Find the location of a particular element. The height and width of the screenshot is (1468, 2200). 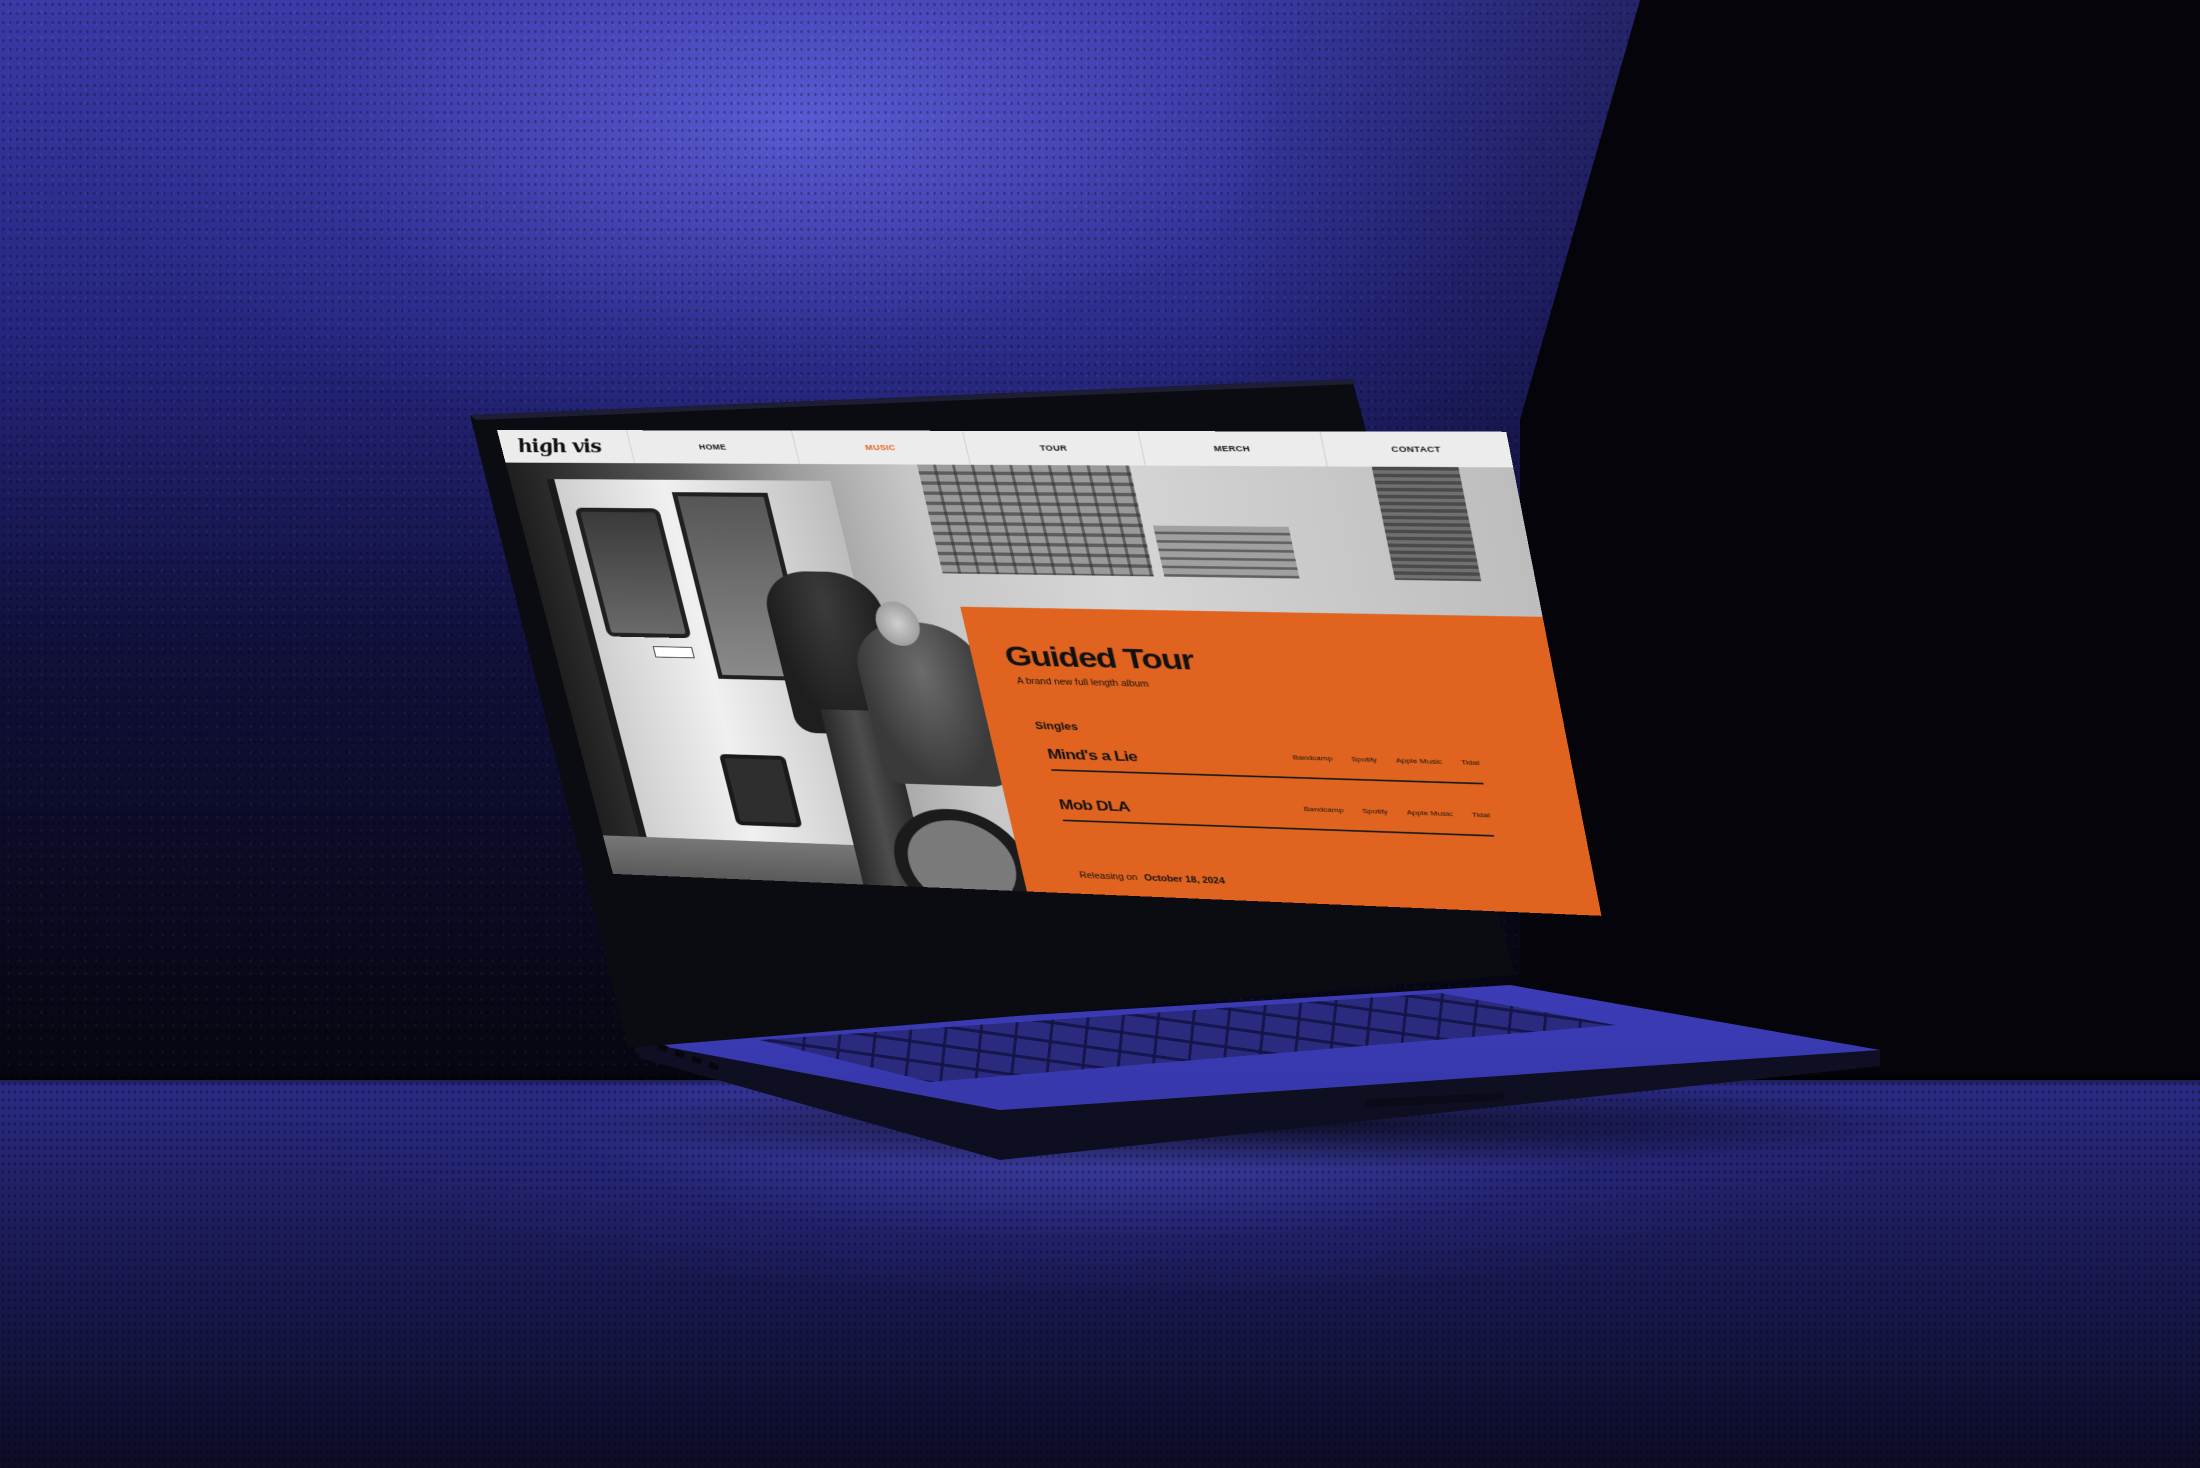

album-title: Guided Tour is located at coordinates (1099, 658).